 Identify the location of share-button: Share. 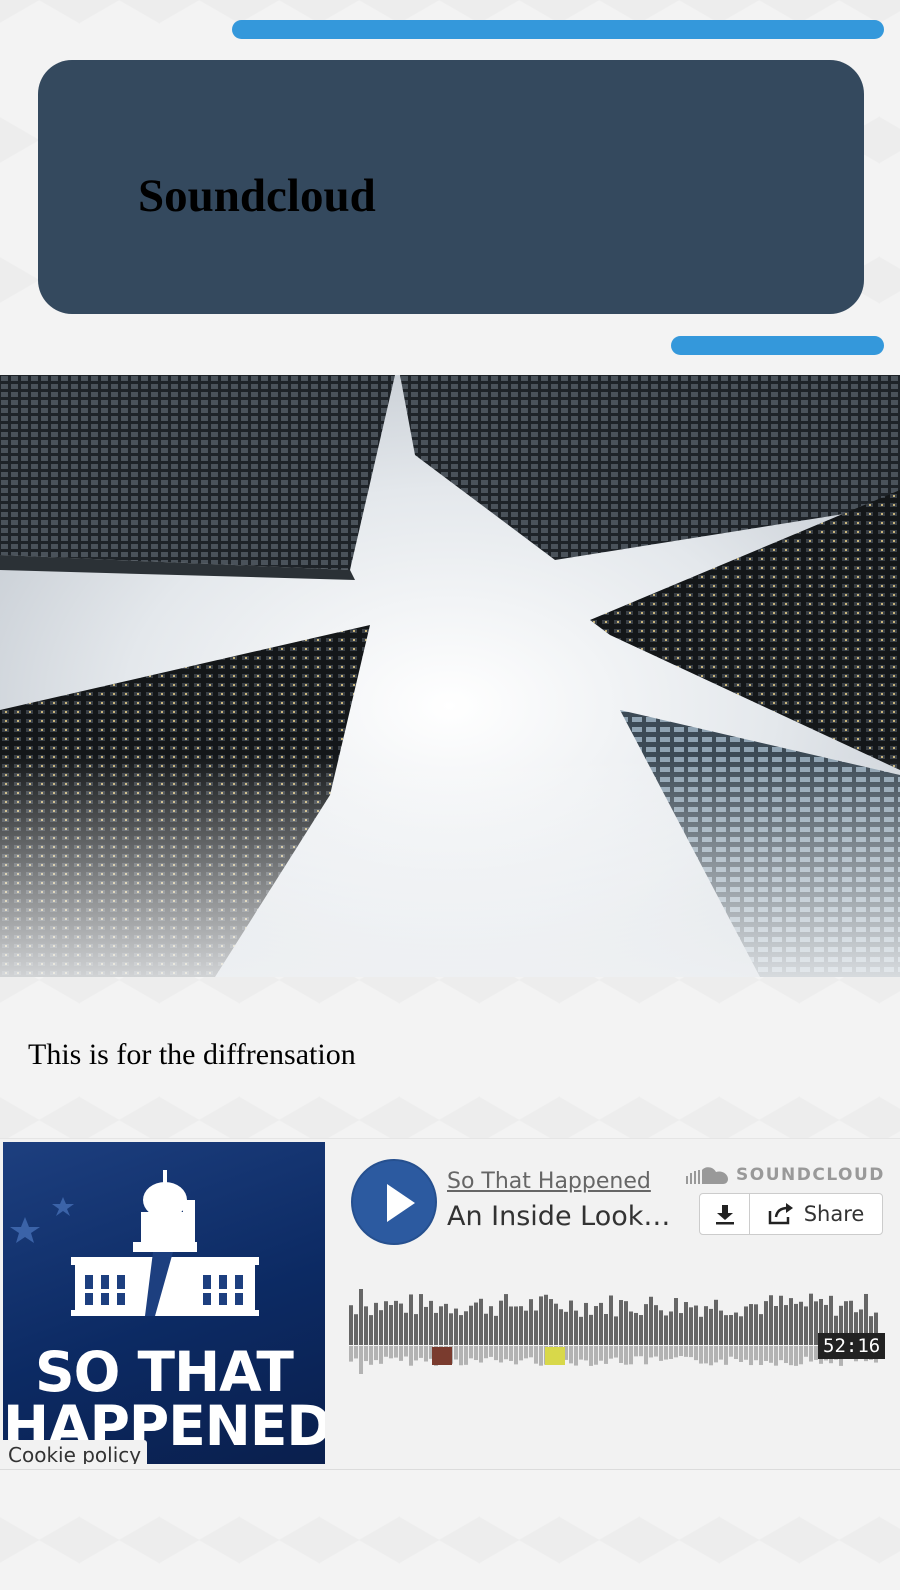
(816, 1214).